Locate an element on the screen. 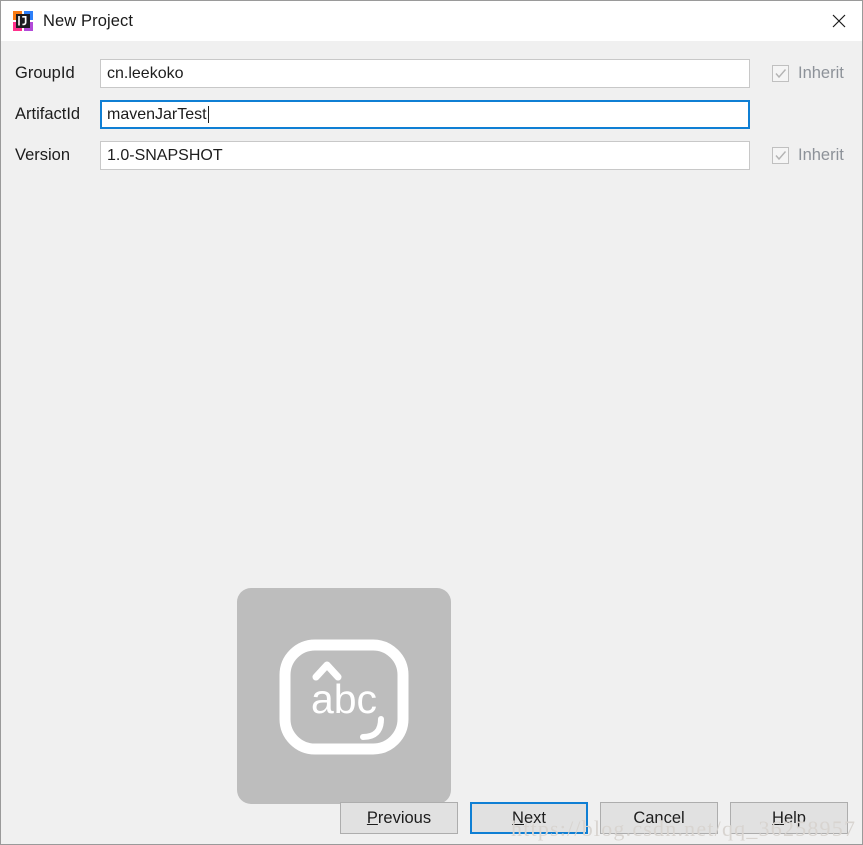 Image resolution: width=863 pixels, height=845 pixels. dialog-button-bar: Previous Next Cancel Help is located at coordinates (431, 819).